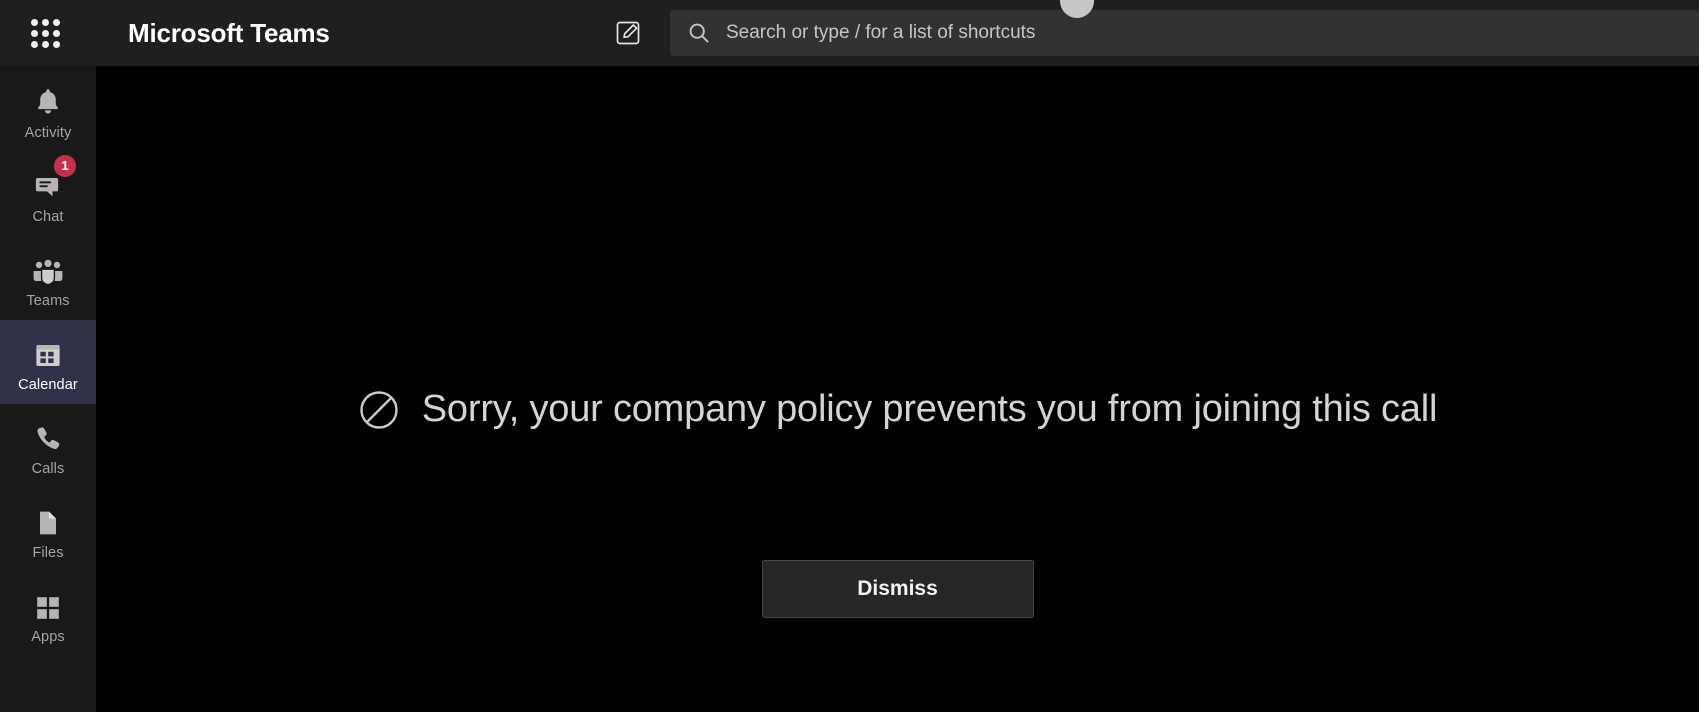 This screenshot has width=1699, height=712. I want to click on app-launcher-grid-icon, so click(45, 33).